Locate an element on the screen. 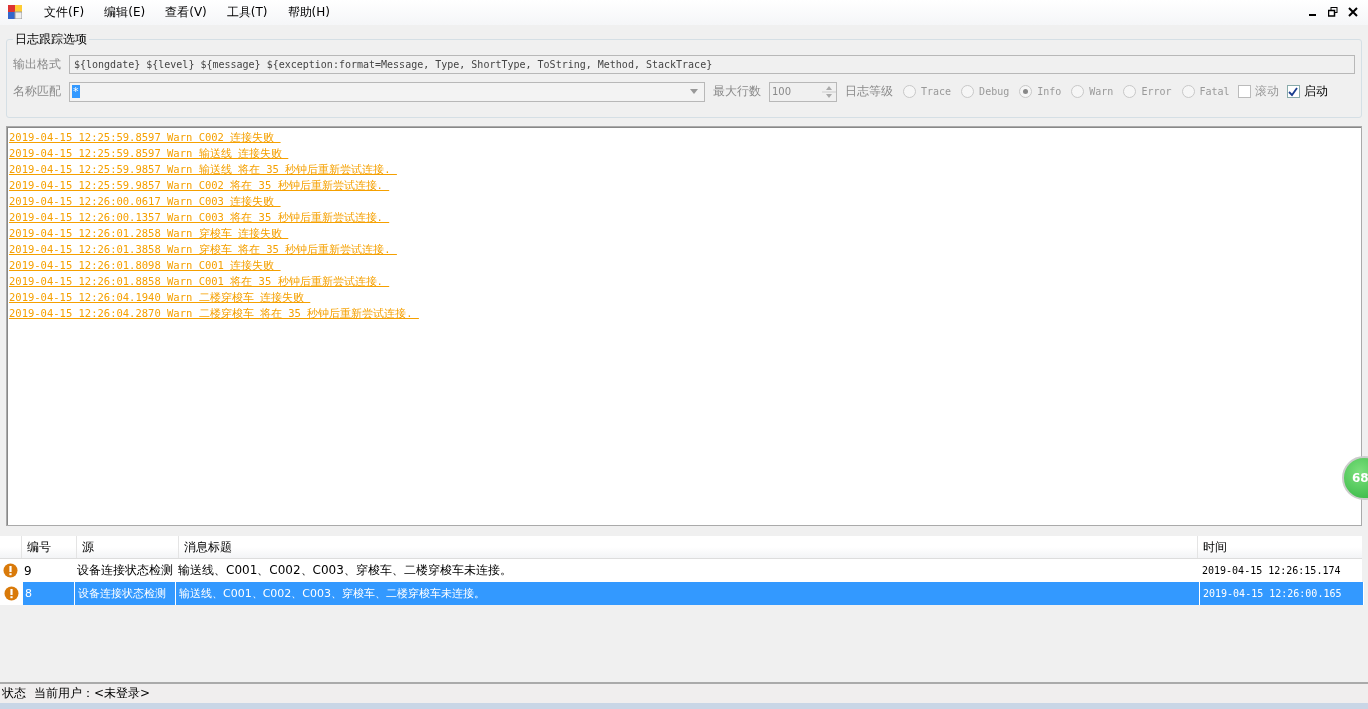 The image size is (1368, 709). table-cell: 输送线、C001、C002、C003、穿梭车、二楼穿梭车未连接。 is located at coordinates (687, 594).